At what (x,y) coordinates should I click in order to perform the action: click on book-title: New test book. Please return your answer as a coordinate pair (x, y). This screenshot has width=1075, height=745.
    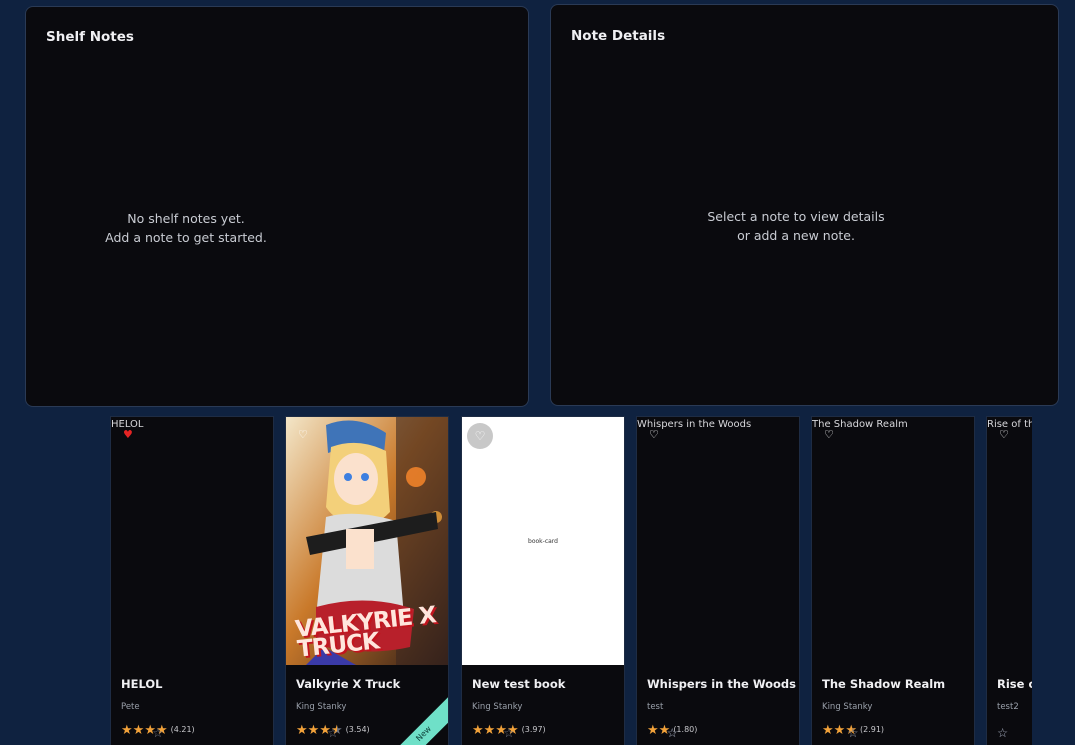
    Looking at the image, I should click on (518, 684).